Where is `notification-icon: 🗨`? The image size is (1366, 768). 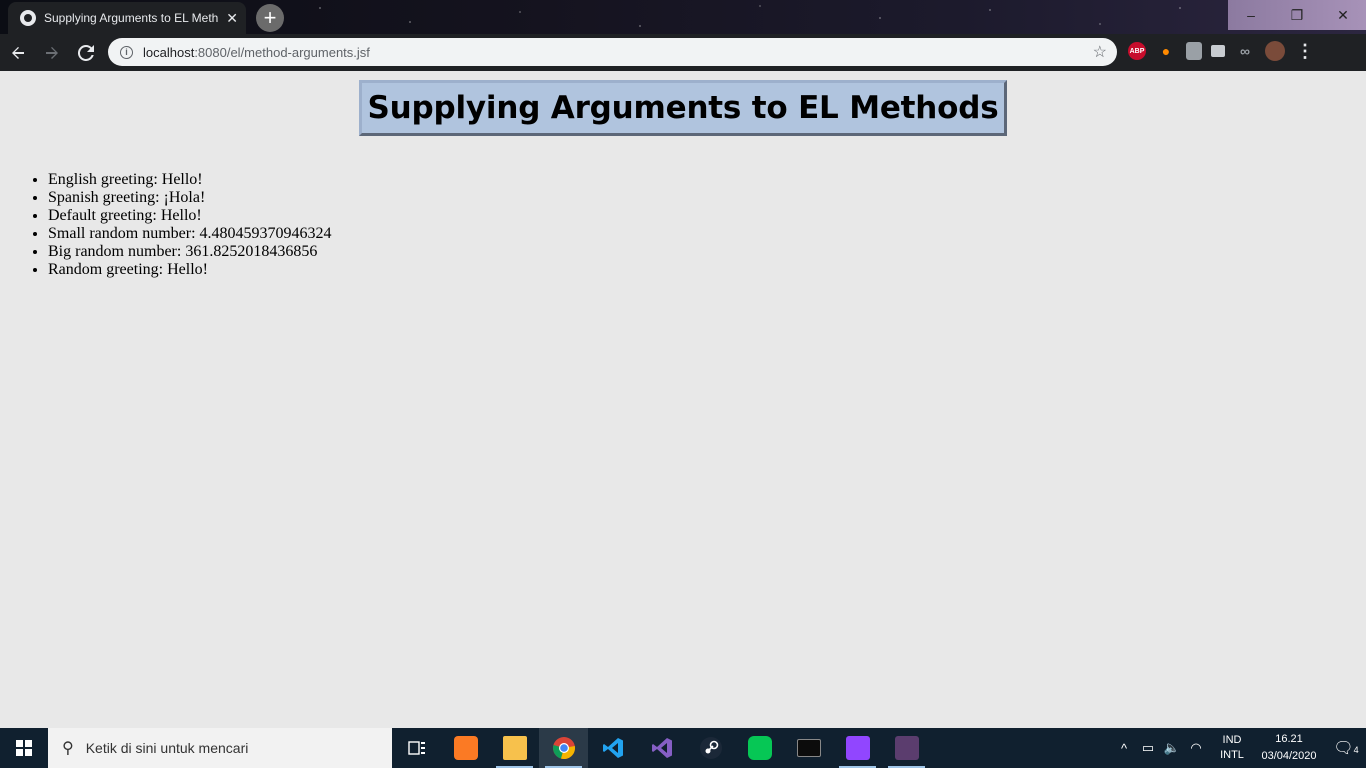
notification-icon: 🗨 is located at coordinates (1343, 748).